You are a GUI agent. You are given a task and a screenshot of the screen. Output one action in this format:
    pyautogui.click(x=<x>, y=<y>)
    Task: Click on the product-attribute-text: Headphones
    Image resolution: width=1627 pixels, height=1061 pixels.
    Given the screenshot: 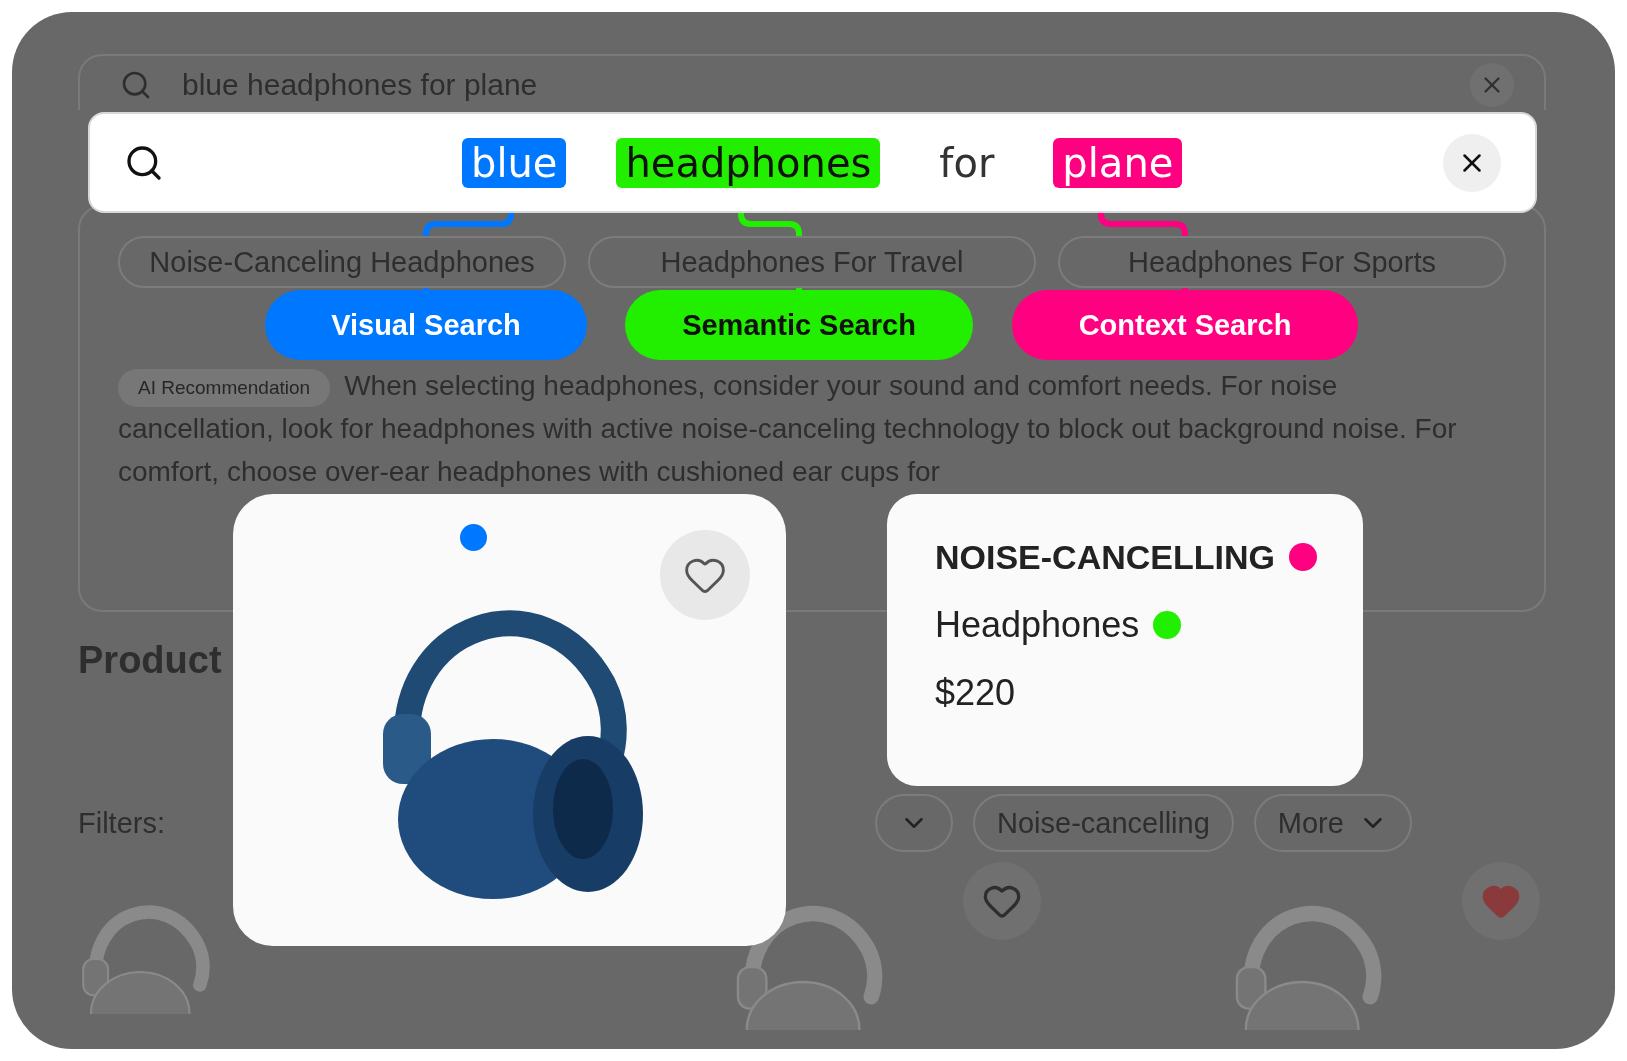 What is the action you would take?
    pyautogui.click(x=1037, y=625)
    